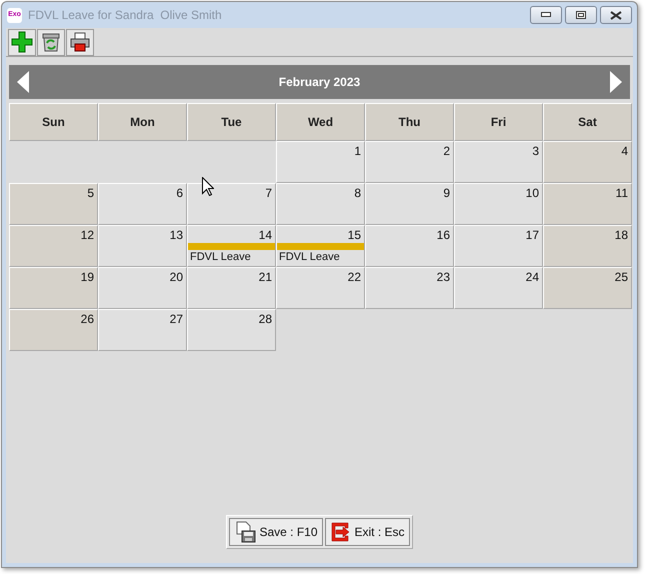 The width and height of the screenshot is (645, 574). Describe the element at coordinates (53, 246) in the screenshot. I see `day-cell: 12` at that location.